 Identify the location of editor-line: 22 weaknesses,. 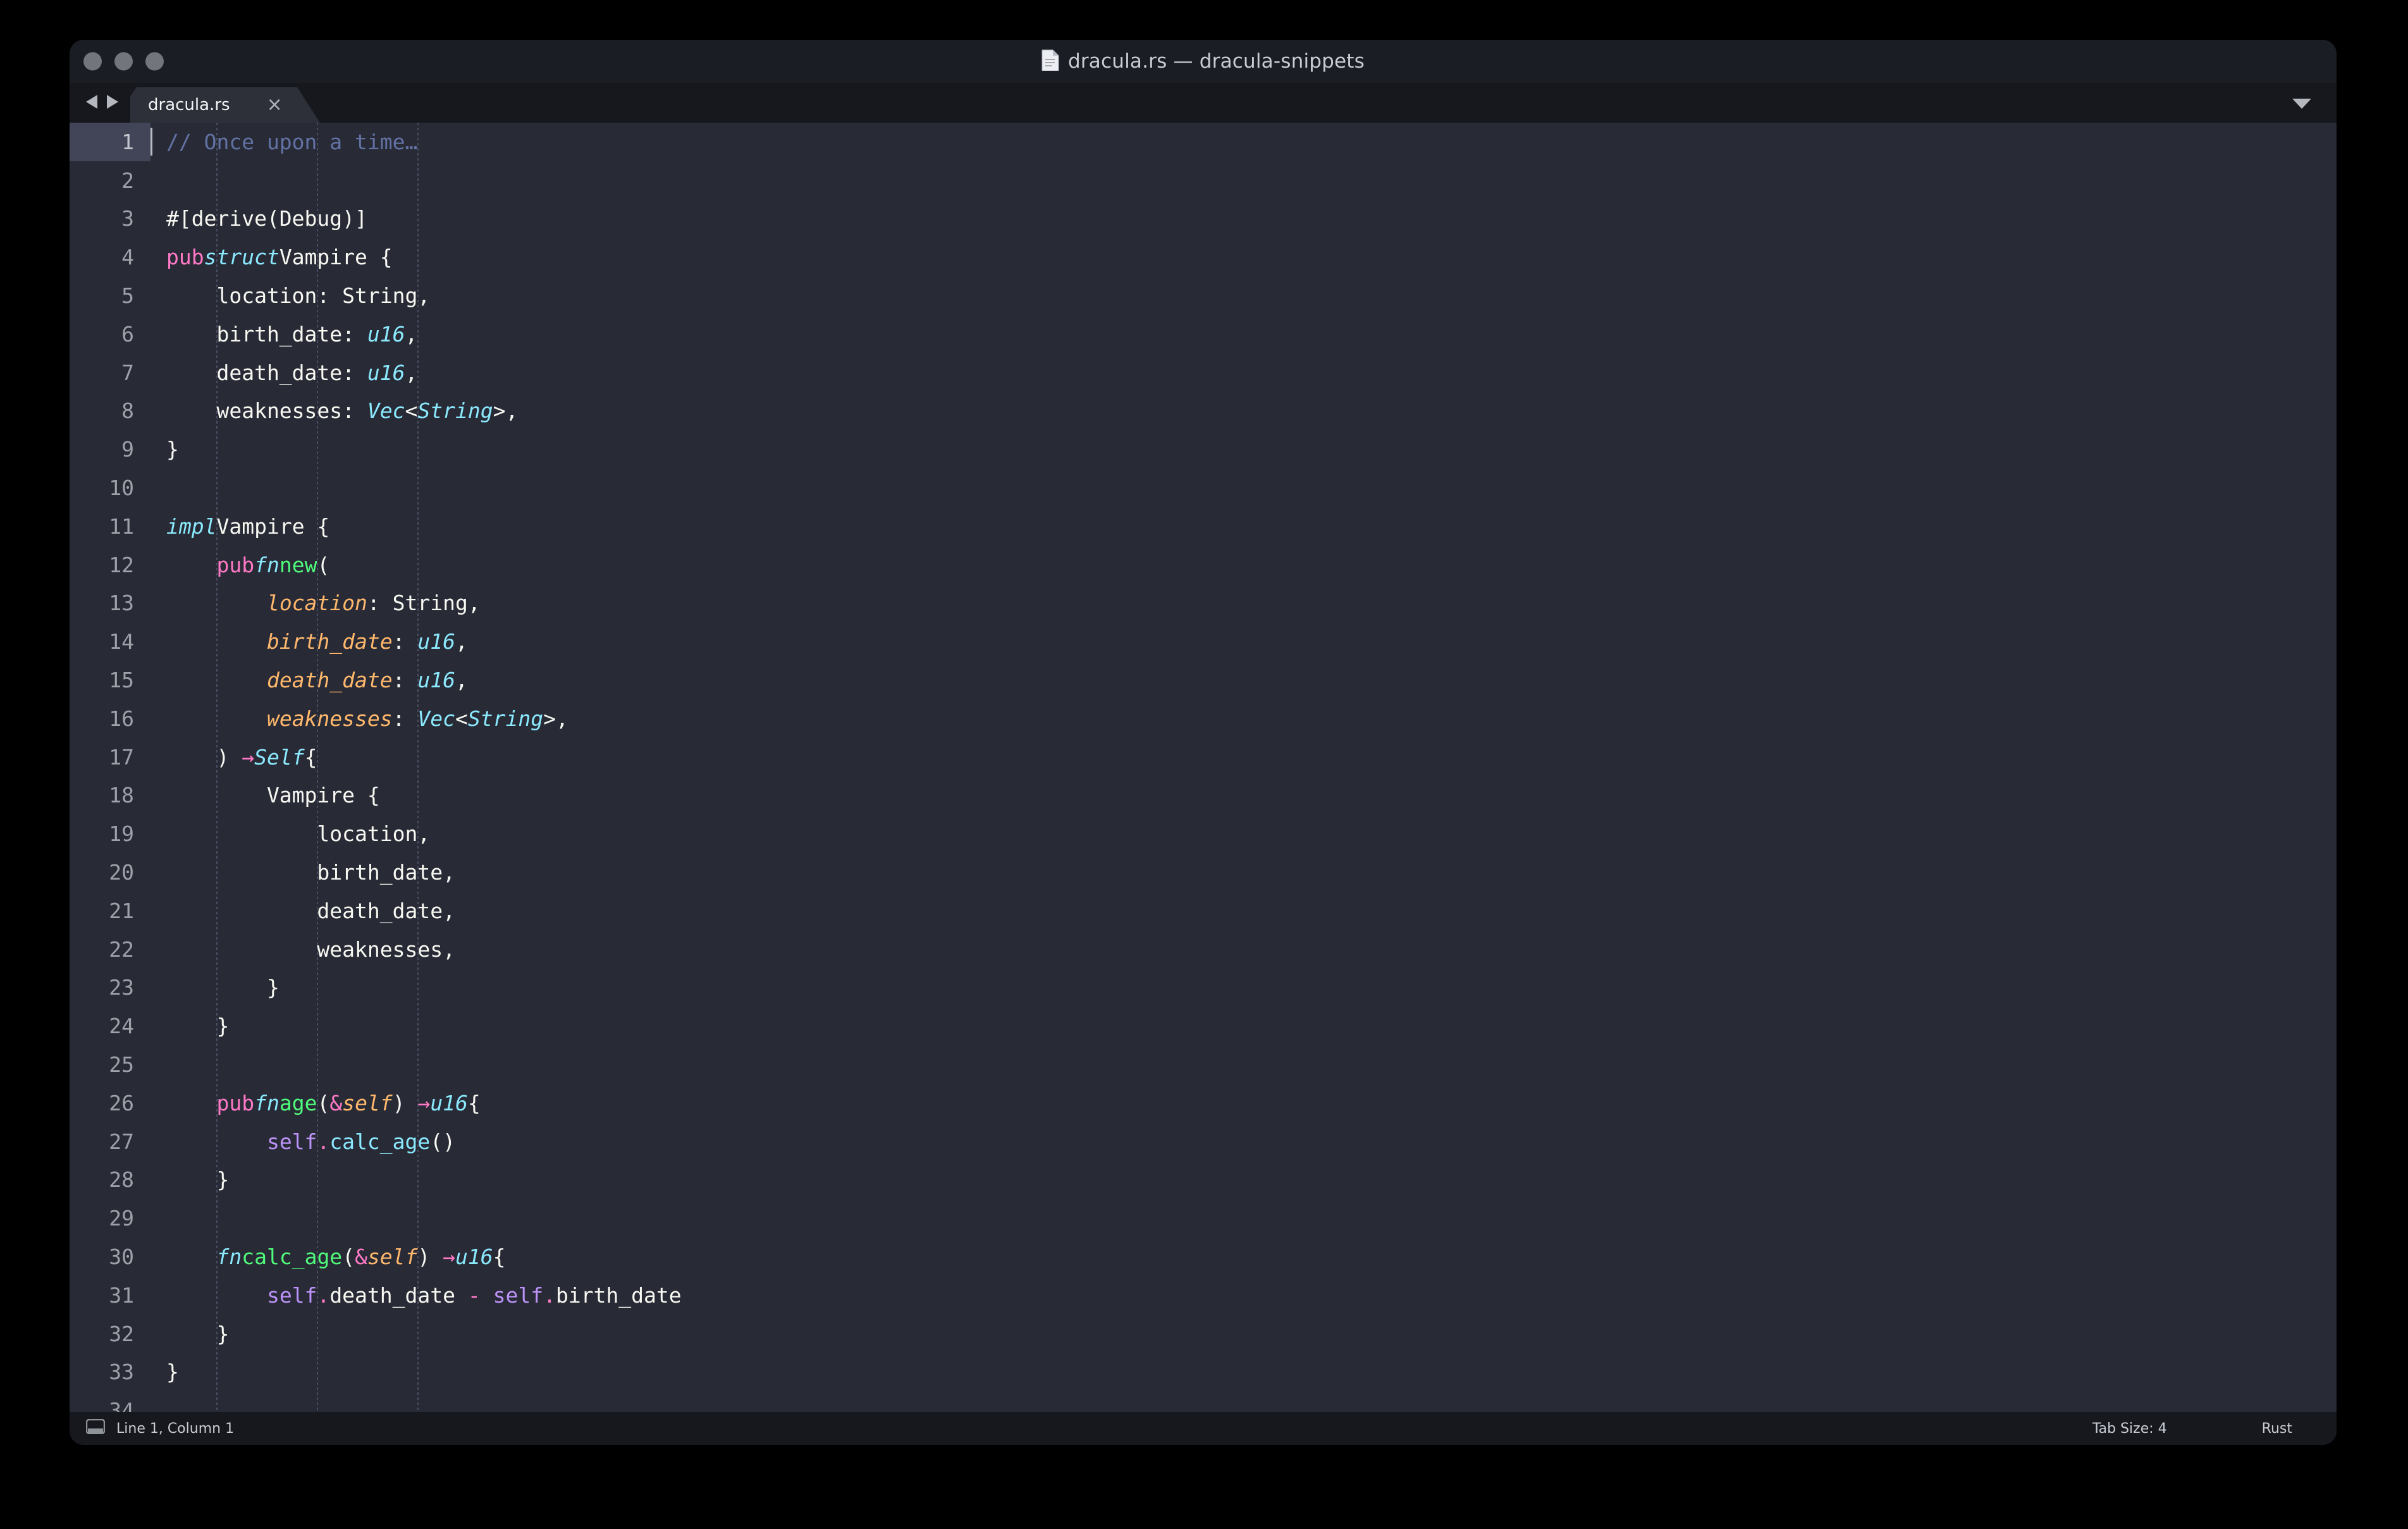
(1203, 949).